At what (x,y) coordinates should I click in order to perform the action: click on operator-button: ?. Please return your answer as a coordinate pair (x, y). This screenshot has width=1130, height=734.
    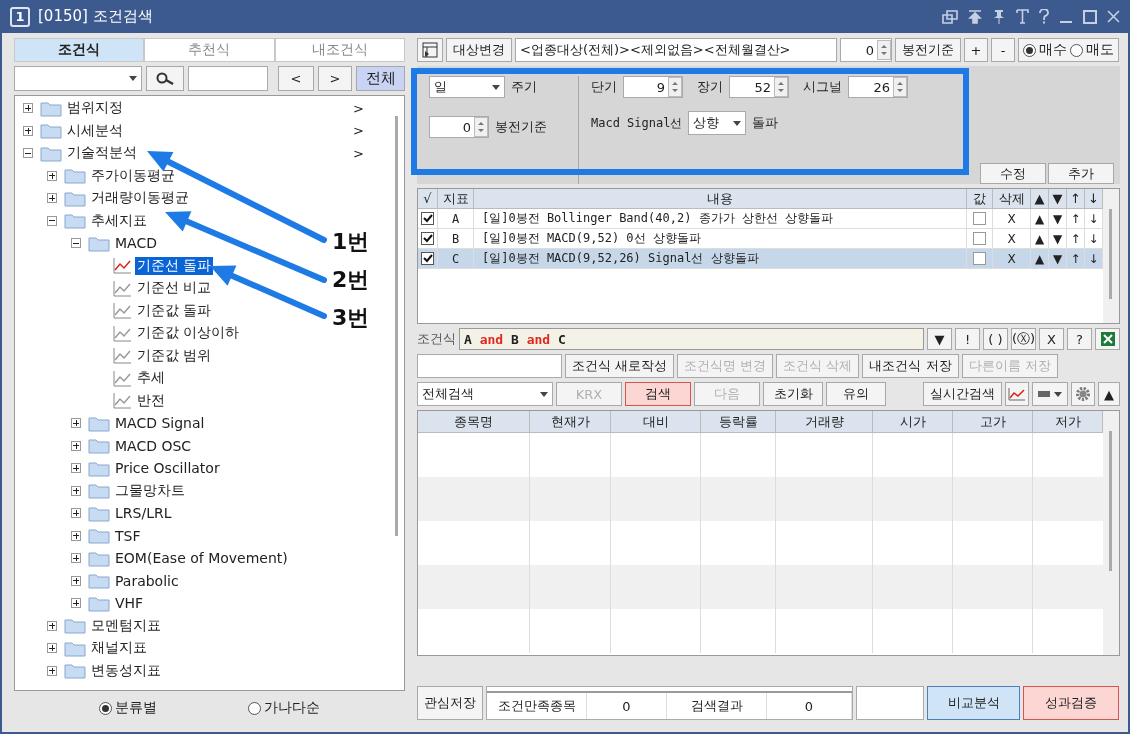
    Looking at the image, I should click on (1079, 339).